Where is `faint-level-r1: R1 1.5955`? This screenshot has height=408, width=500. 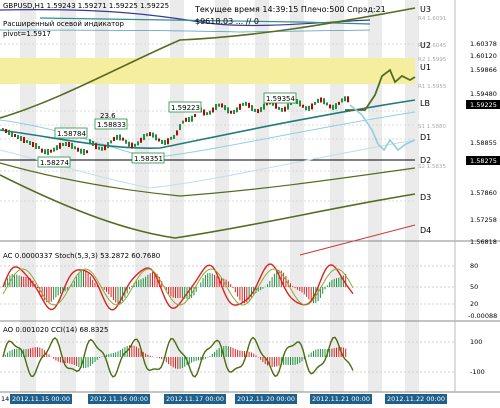 faint-level-r1: R1 1.5955 is located at coordinates (432, 87).